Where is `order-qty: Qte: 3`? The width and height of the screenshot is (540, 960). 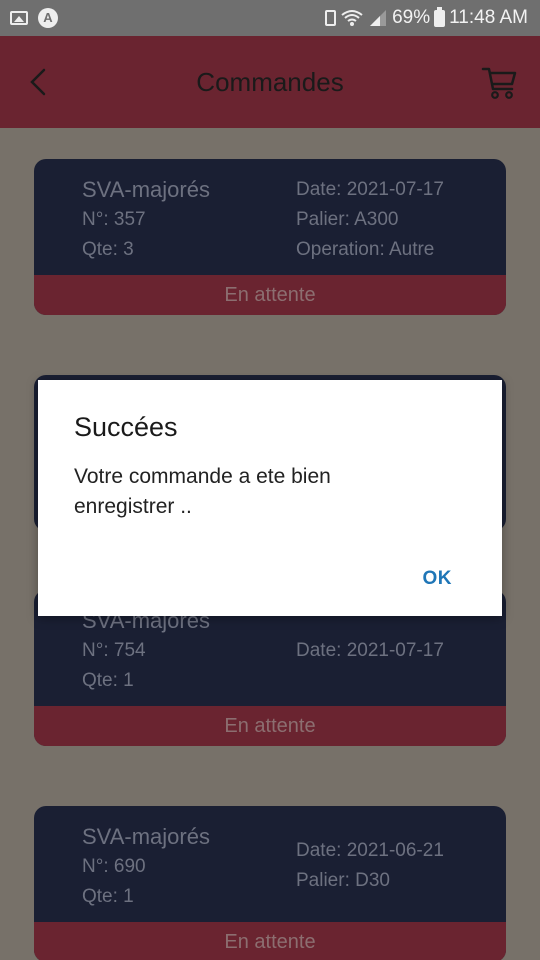 order-qty: Qte: 3 is located at coordinates (108, 249).